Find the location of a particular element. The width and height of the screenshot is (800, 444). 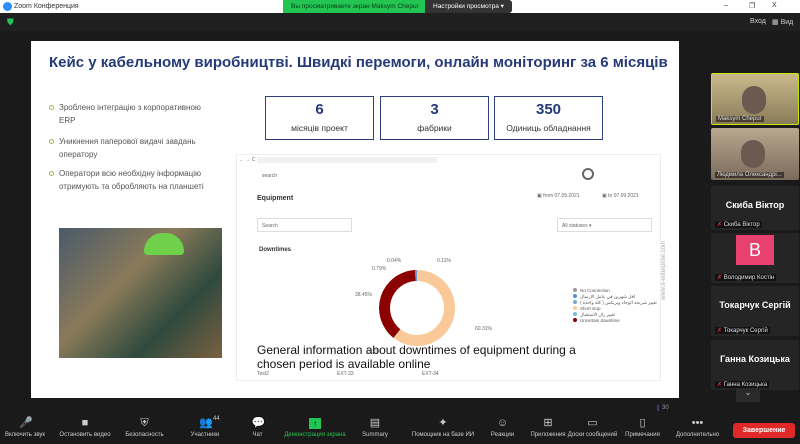

toolbar-label: Включить звук is located at coordinates (24, 435).